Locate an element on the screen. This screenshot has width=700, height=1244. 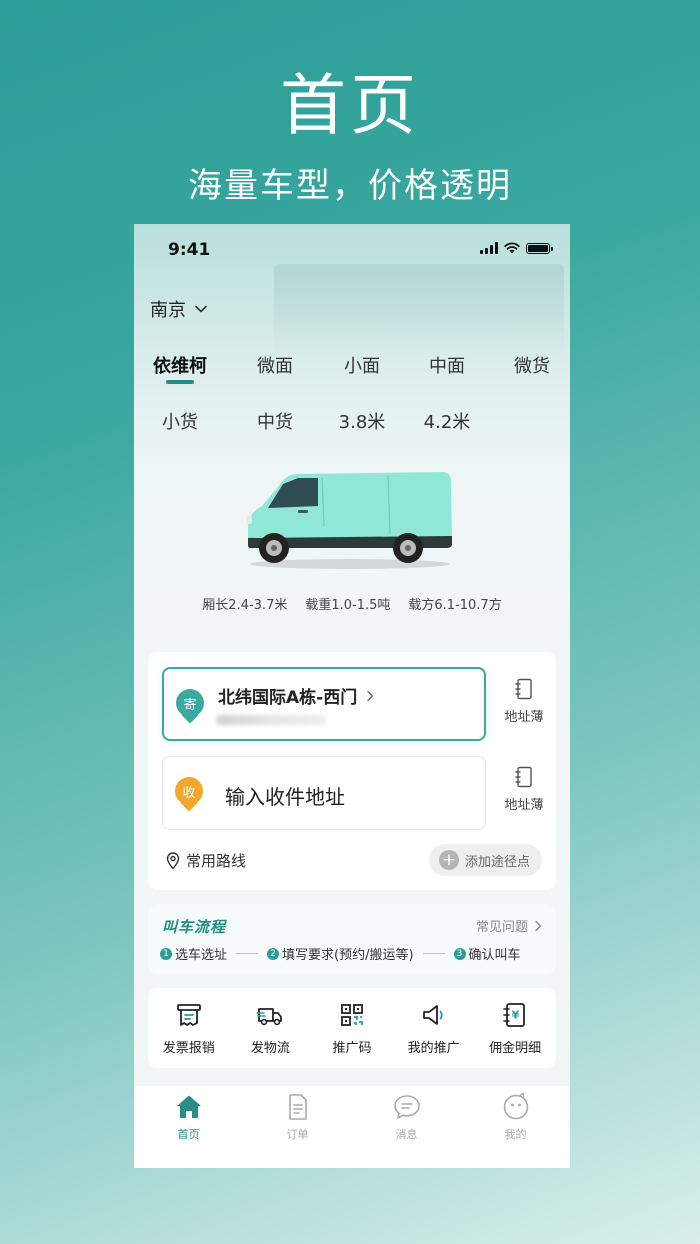
category-label: 小面 is located at coordinates (362, 366).